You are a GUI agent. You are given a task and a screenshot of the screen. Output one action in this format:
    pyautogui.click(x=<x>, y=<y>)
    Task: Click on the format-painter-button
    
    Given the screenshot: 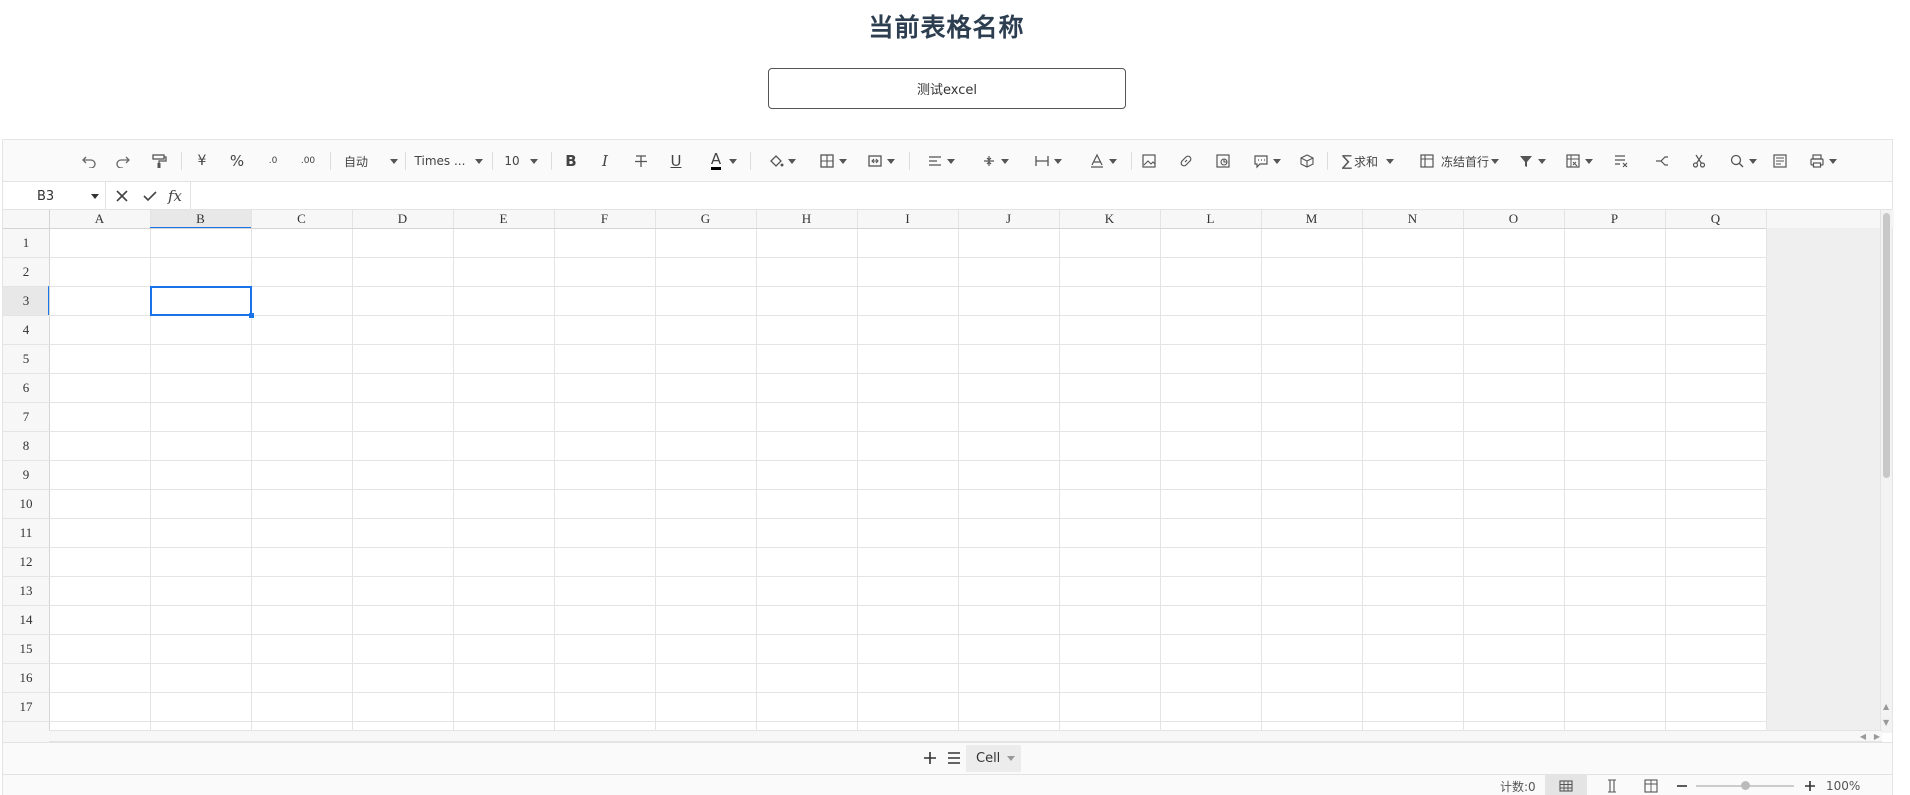 What is the action you would take?
    pyautogui.click(x=159, y=161)
    